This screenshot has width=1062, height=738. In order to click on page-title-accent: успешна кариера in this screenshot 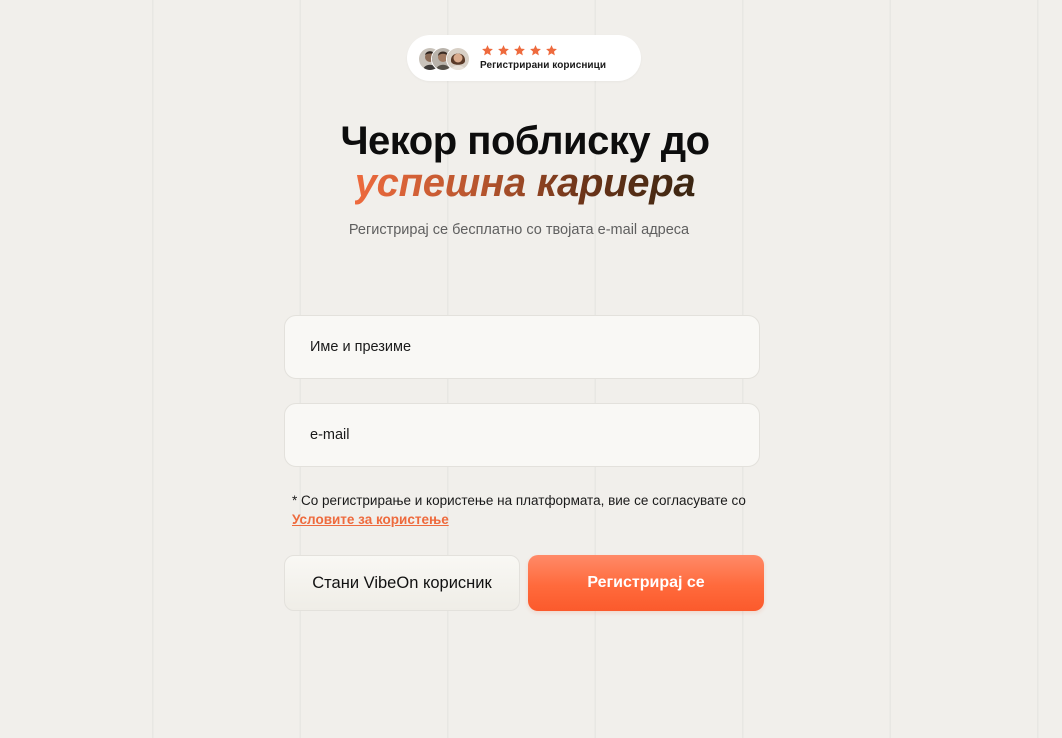, I will do `click(525, 187)`.